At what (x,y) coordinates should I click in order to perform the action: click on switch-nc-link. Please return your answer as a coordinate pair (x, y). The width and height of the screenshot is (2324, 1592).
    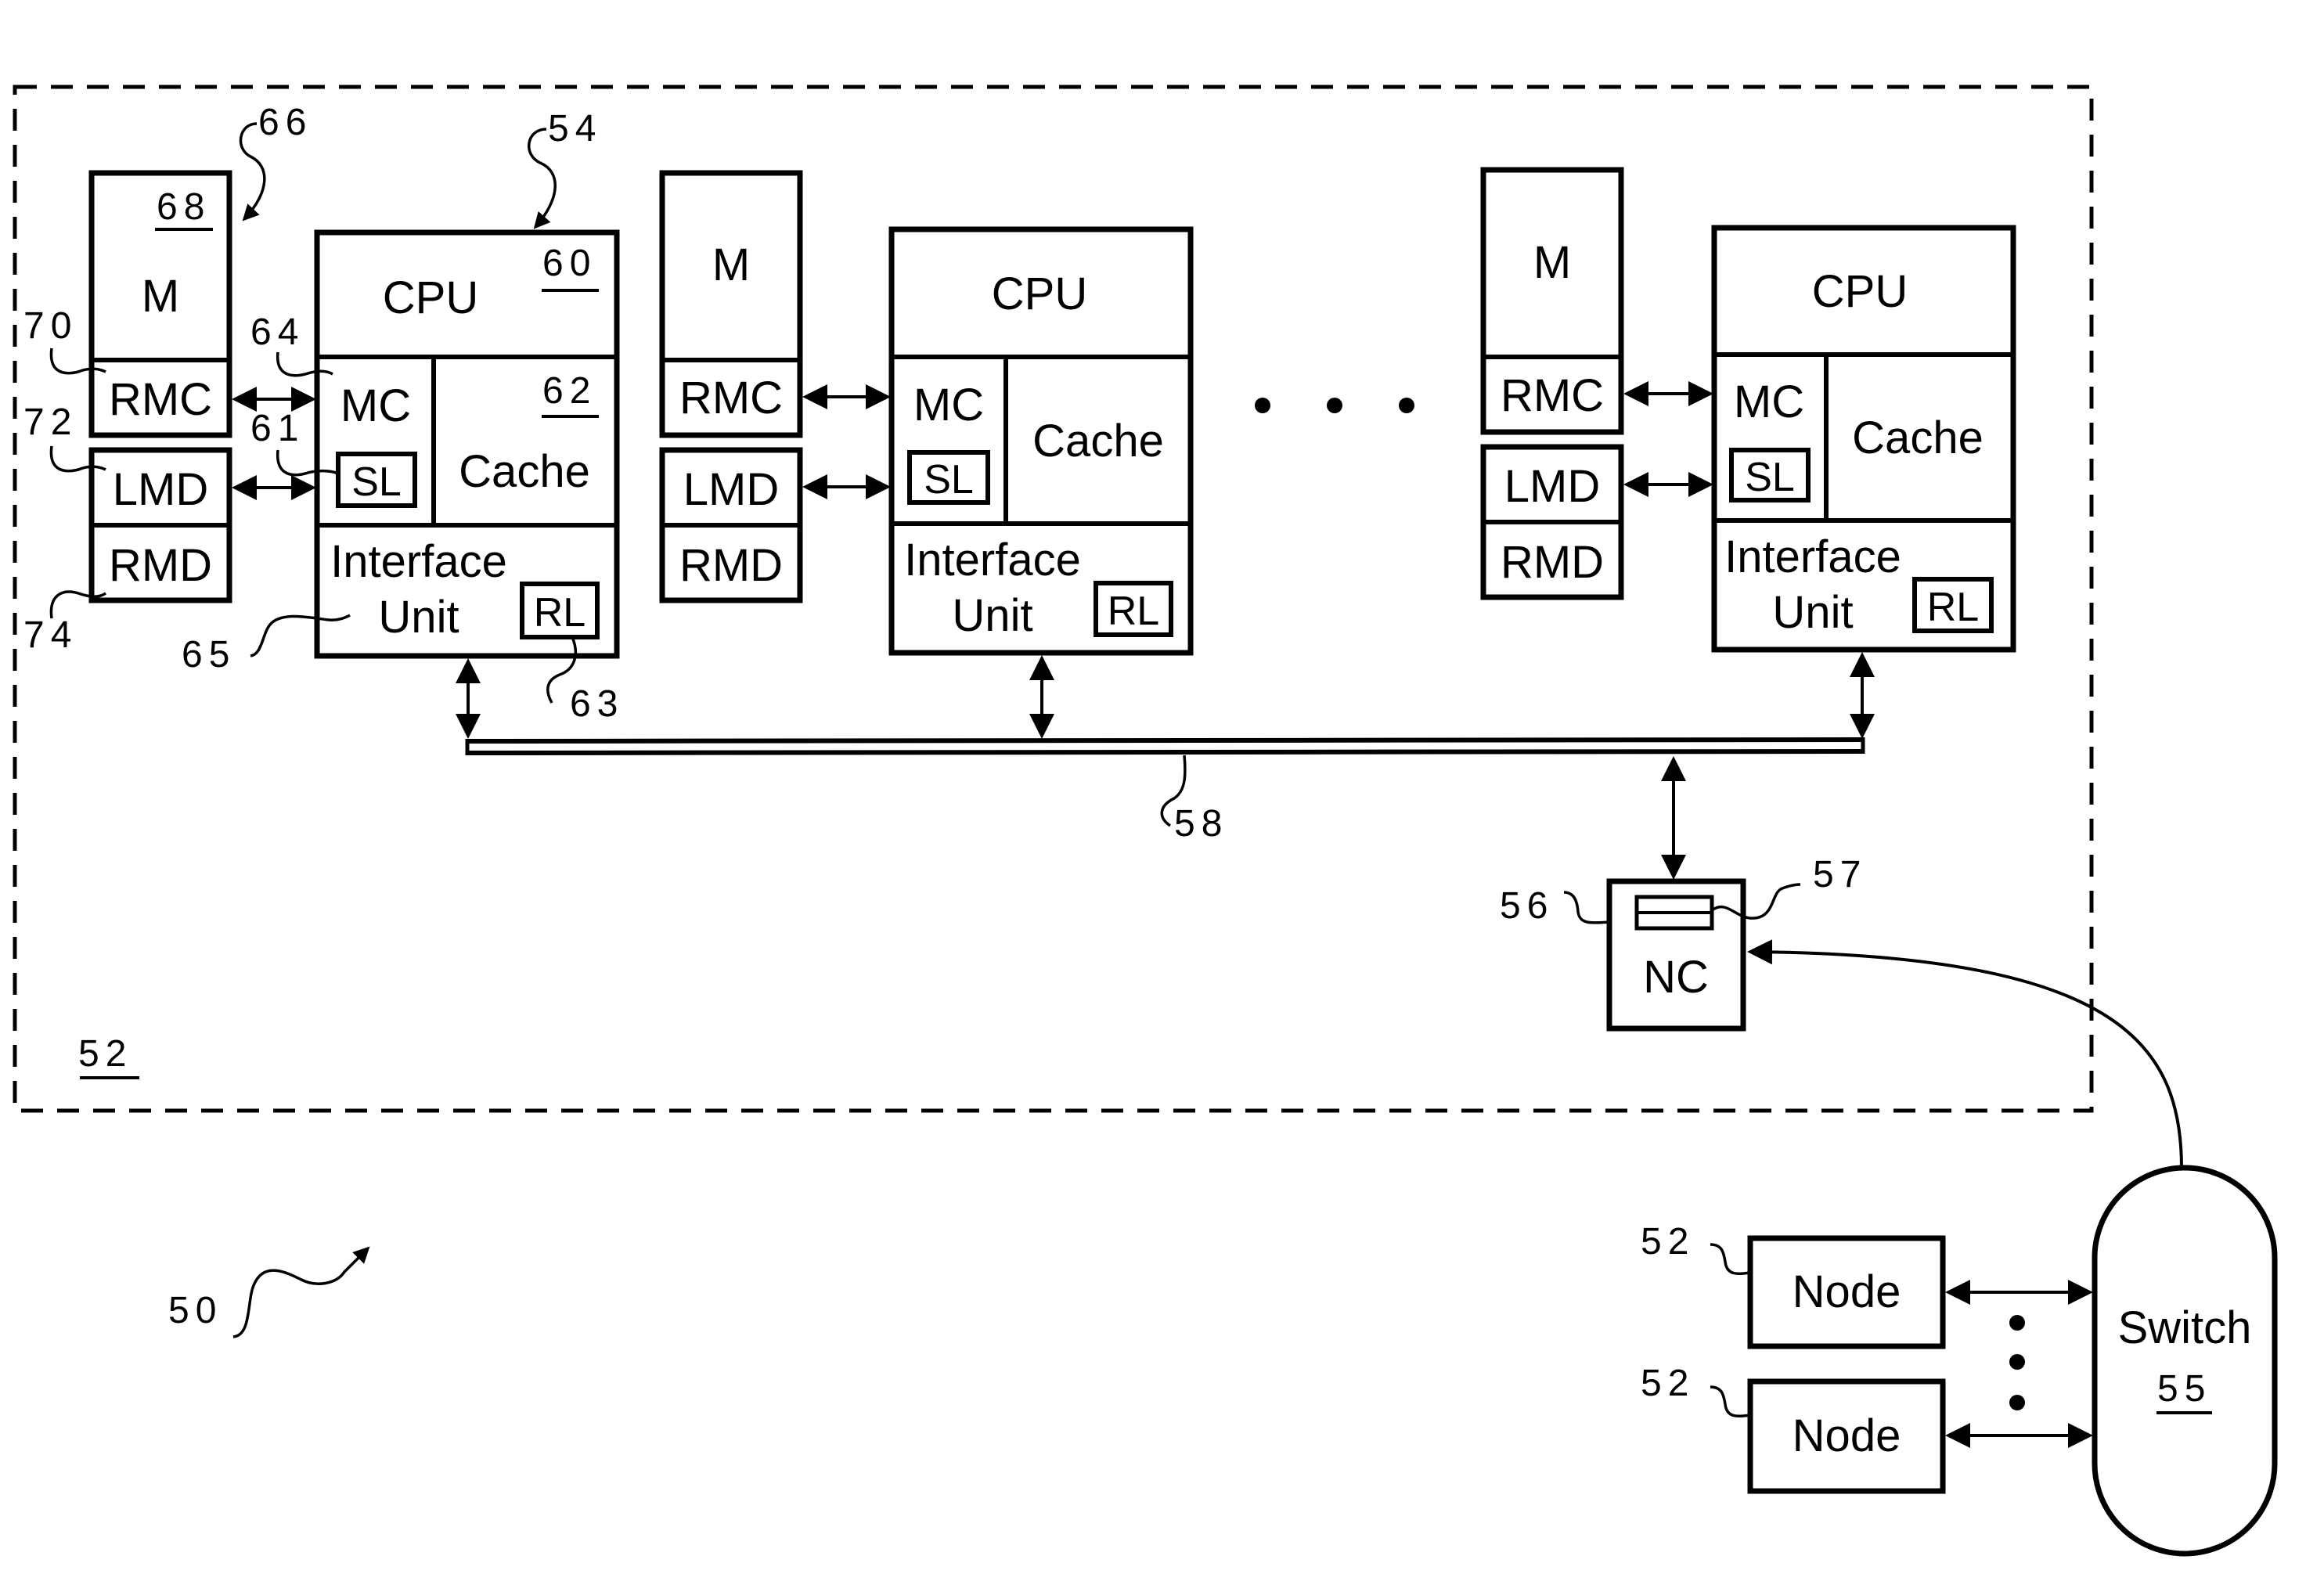
    Looking at the image, I should click on (1965, 1054).